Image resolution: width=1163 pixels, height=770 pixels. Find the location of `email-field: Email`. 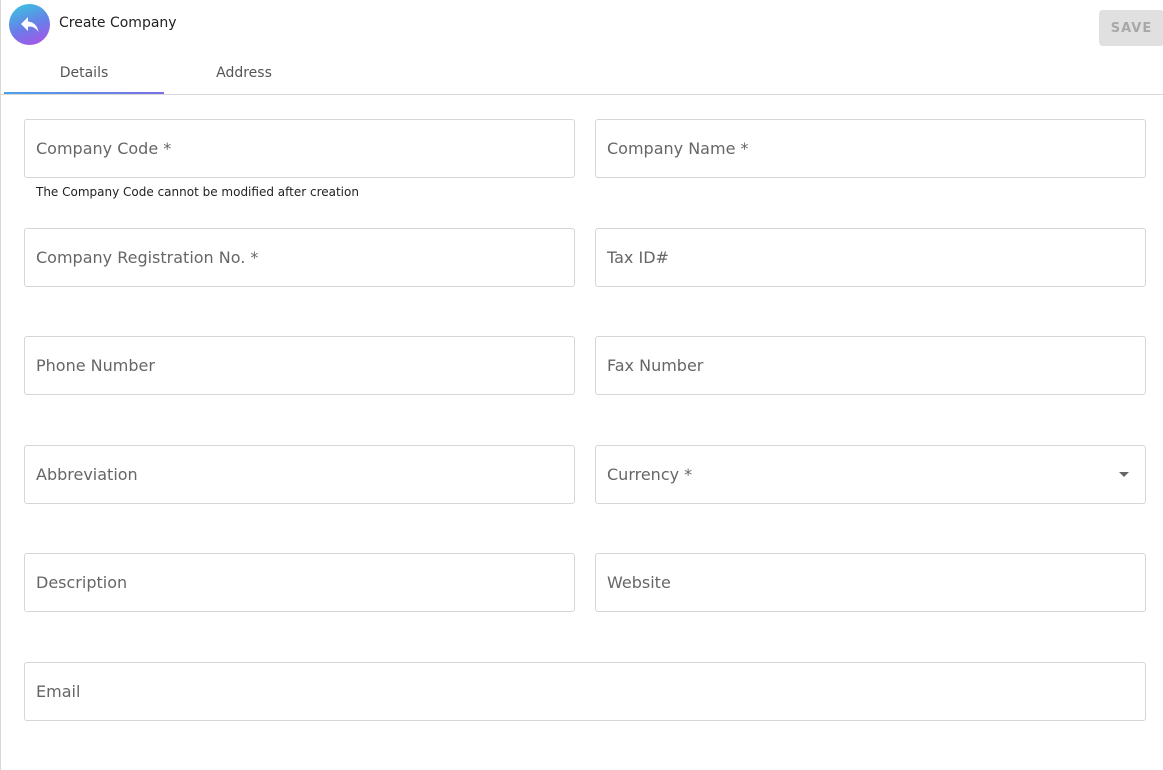

email-field: Email is located at coordinates (585, 691).